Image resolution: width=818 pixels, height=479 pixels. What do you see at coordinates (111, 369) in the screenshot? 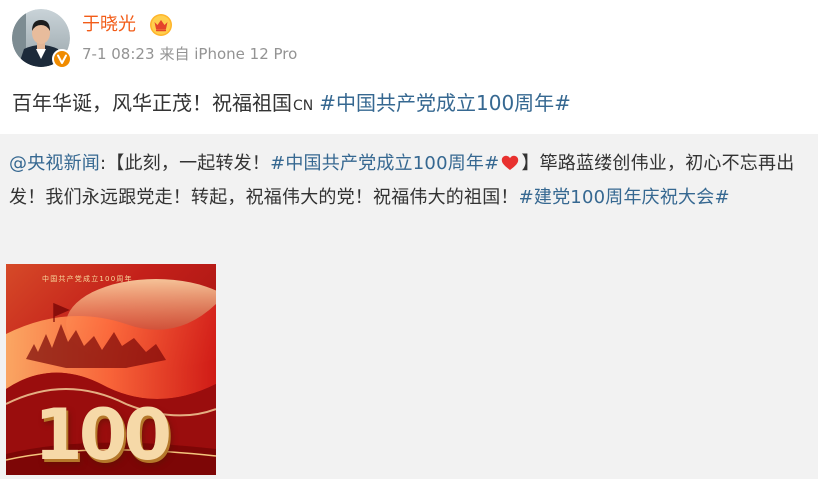
I see `retweet-image: 中国共产党成立100周年 100` at bounding box center [111, 369].